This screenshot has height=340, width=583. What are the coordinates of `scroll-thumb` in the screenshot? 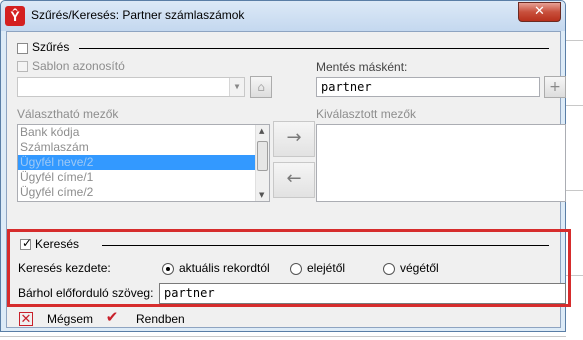 It's located at (262, 156).